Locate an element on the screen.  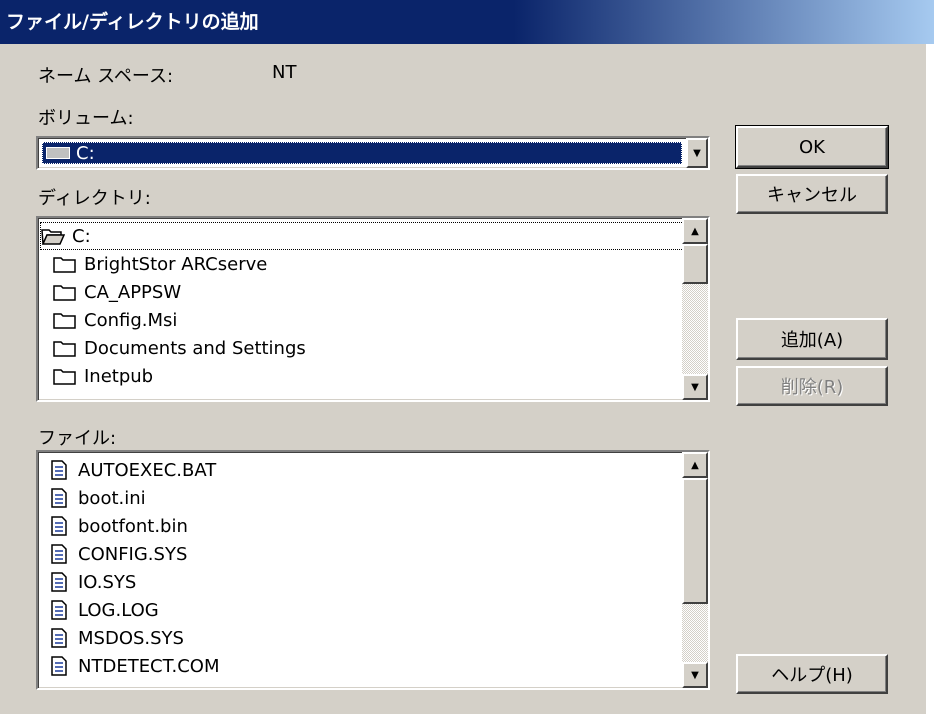
volume-combobox: C: ▼ is located at coordinates (373, 153).